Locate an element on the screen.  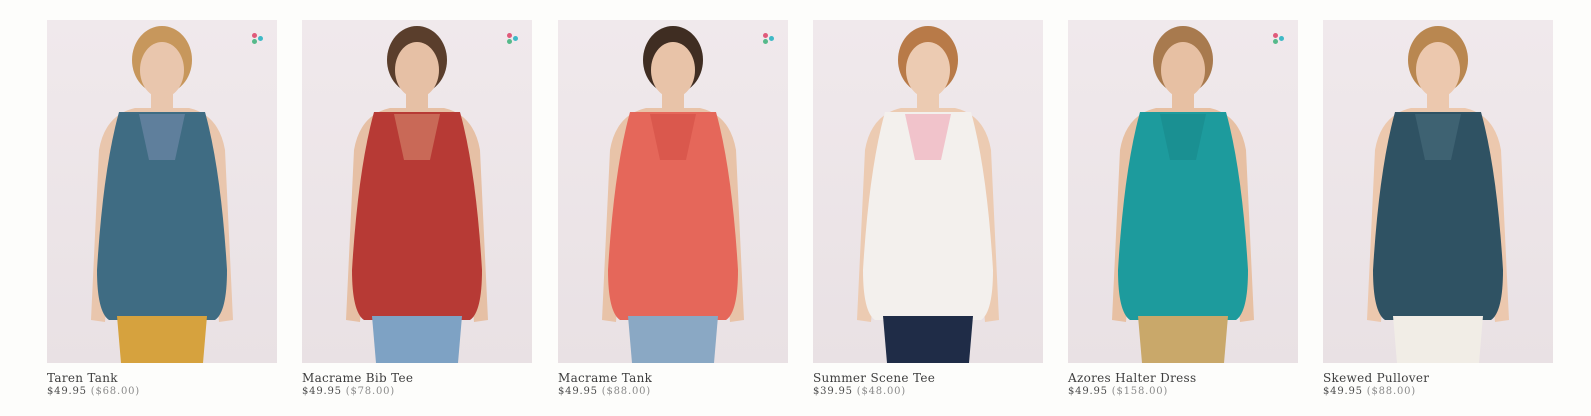
sale-price: $39.95 is located at coordinates (833, 391).